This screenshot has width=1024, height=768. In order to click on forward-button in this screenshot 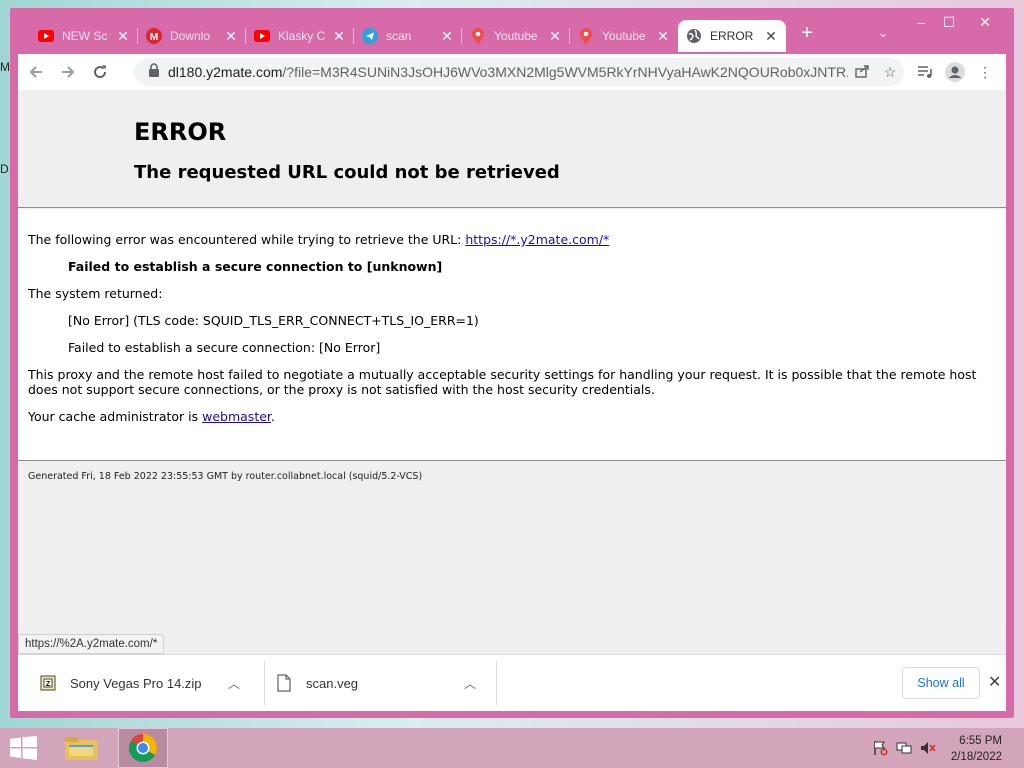, I will do `click(68, 72)`.